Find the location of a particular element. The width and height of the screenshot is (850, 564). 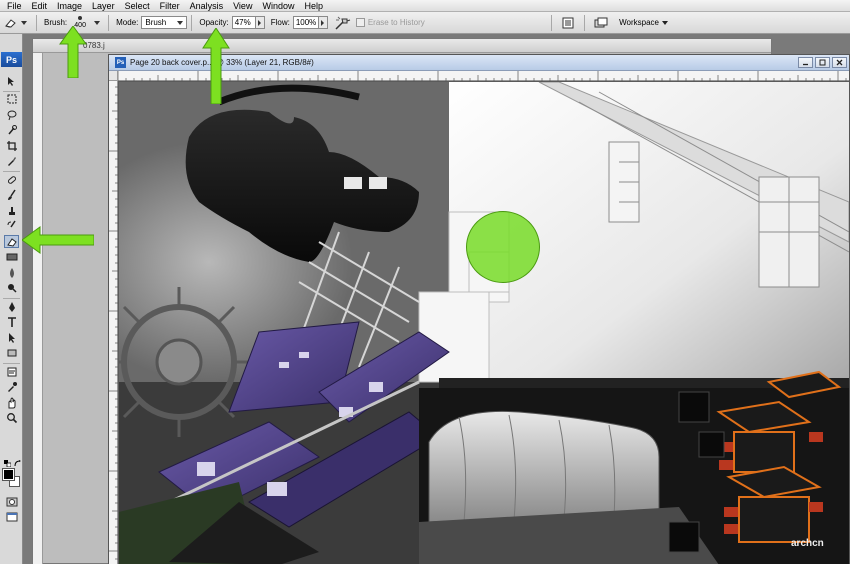

brush-tip-icon is located at coordinates (80, 18).